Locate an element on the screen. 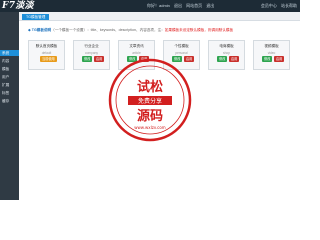 The height and width of the screenshot is (240, 320). template-card-video: 视频模板 video 修改 启用 is located at coordinates (271, 55).